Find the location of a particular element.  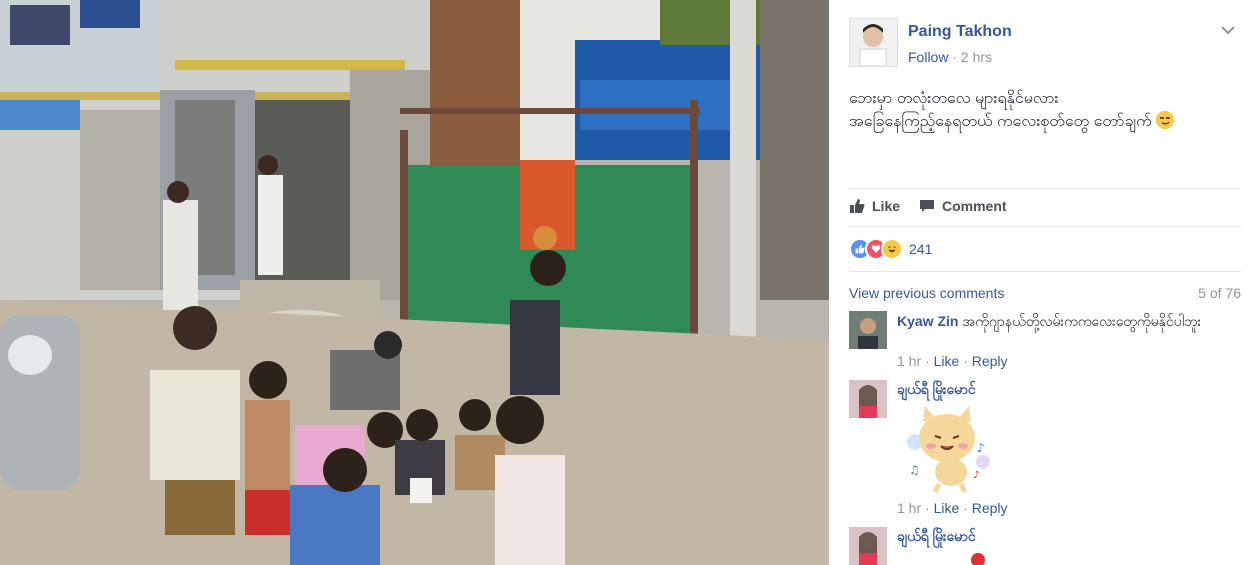

post-text-line2-text: အခြေနေကြည့်နေရတယ် ကလေးစုတ်တွေ တော်ချက် is located at coordinates (1000, 121).